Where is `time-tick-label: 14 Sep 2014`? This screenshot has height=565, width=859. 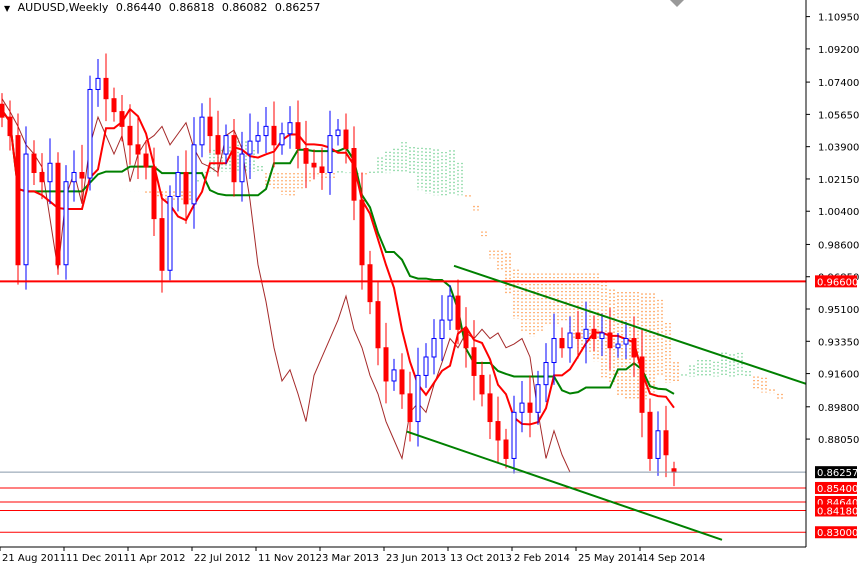
time-tick-label: 14 Sep 2014 is located at coordinates (673, 558).